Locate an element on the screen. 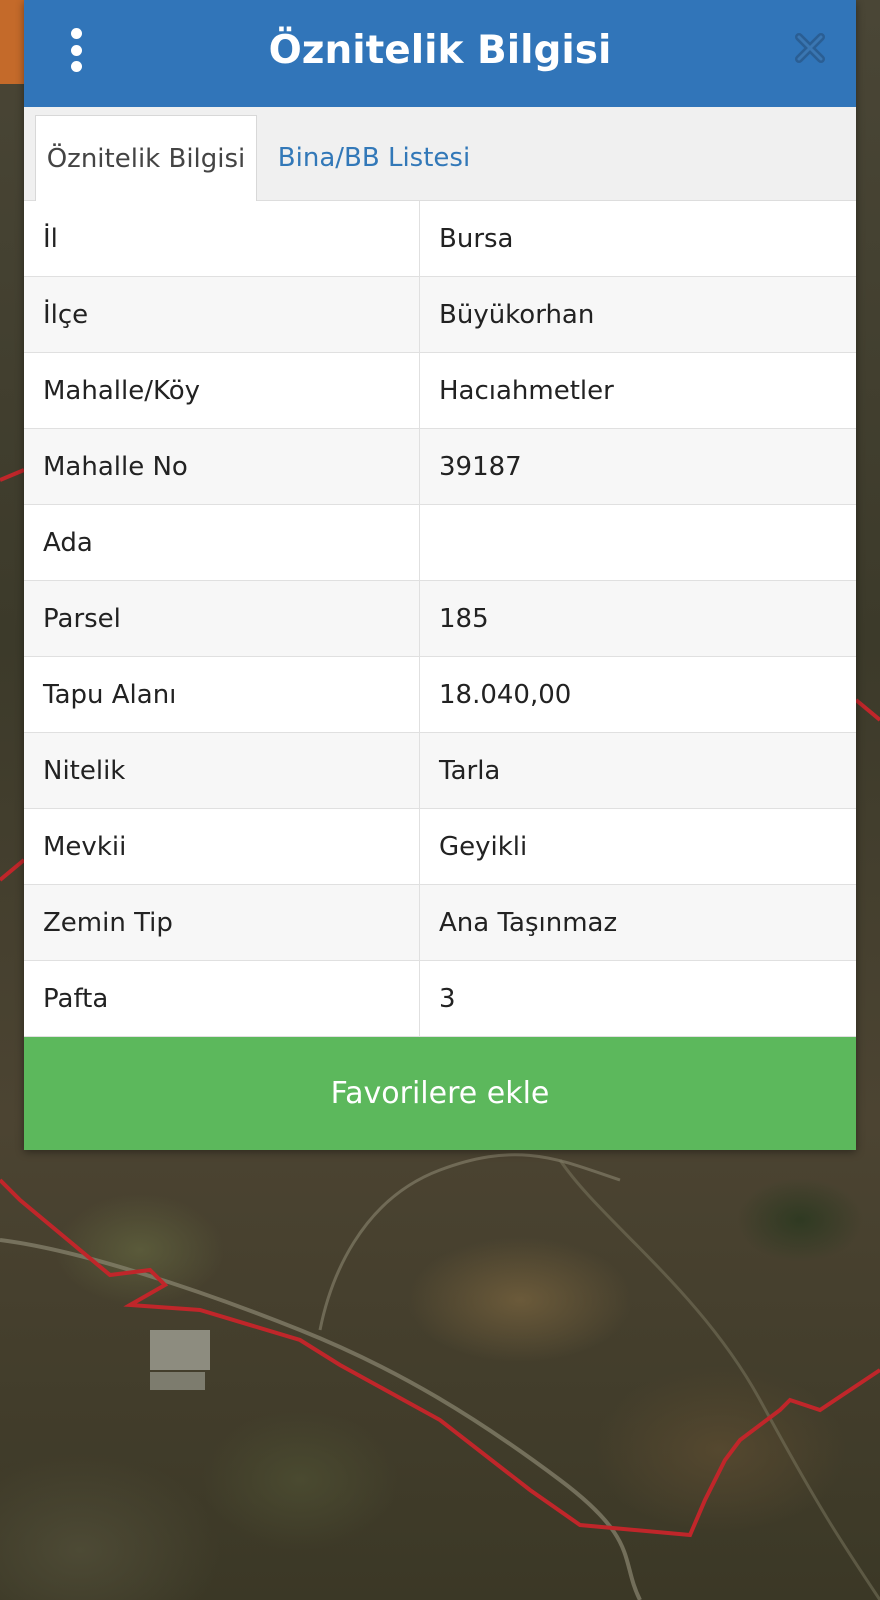 This screenshot has height=1600, width=880. dialog-header: Öznitelik Bilgisi is located at coordinates (440, 53).